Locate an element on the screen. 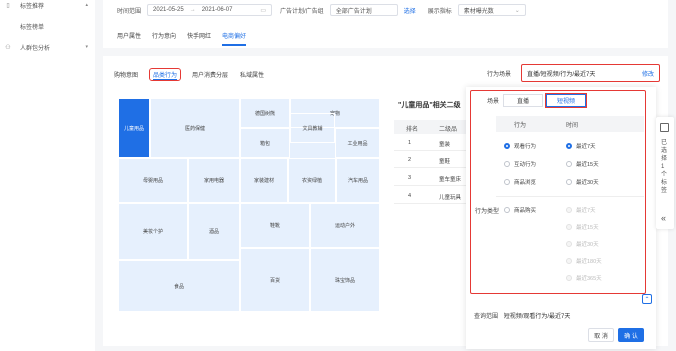 This screenshot has height=351, width=676. category-cell: 童装 is located at coordinates (445, 145).